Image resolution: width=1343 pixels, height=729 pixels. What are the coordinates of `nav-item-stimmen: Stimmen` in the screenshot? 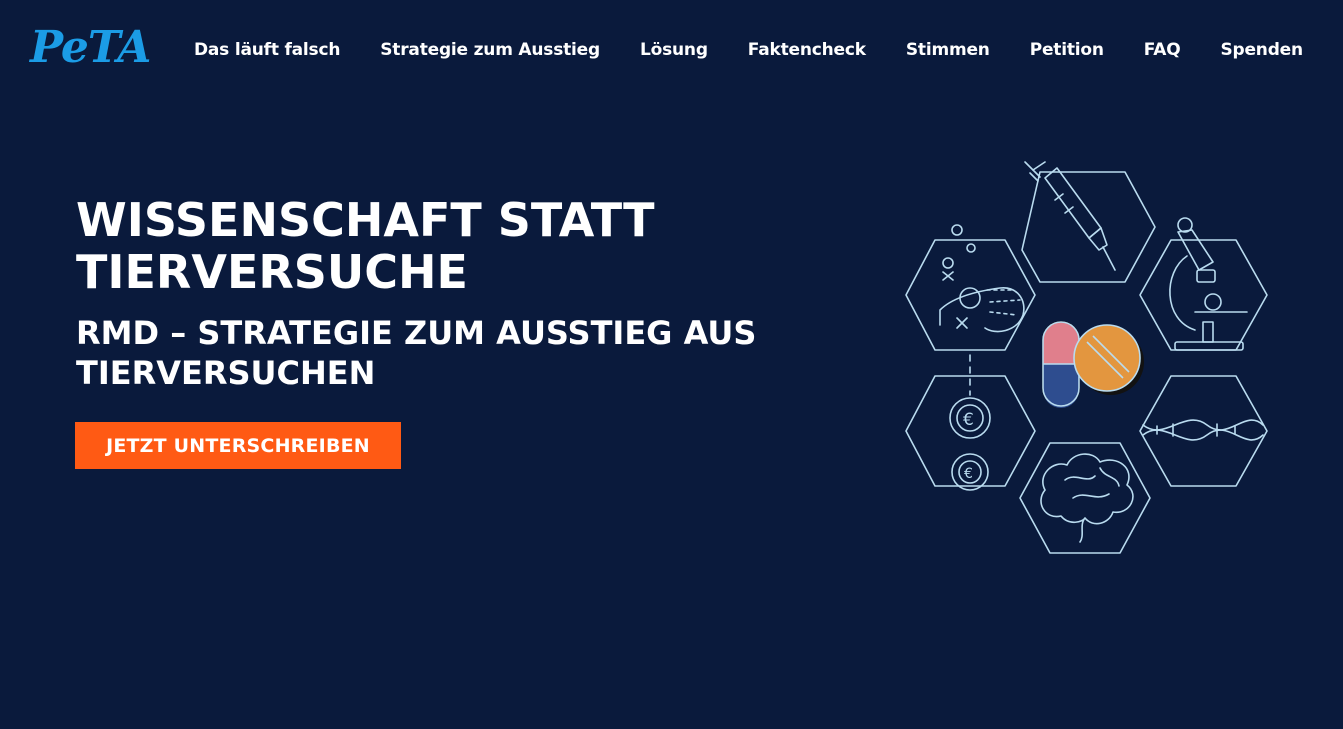 It's located at (948, 50).